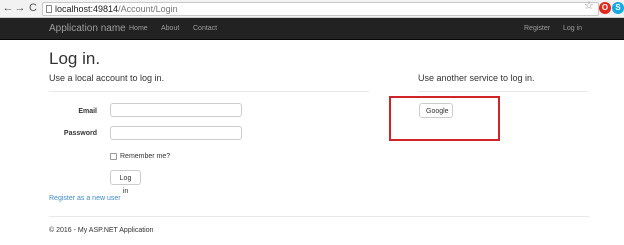 Image resolution: width=624 pixels, height=245 pixels. I want to click on google-highlight-box, so click(444, 118).